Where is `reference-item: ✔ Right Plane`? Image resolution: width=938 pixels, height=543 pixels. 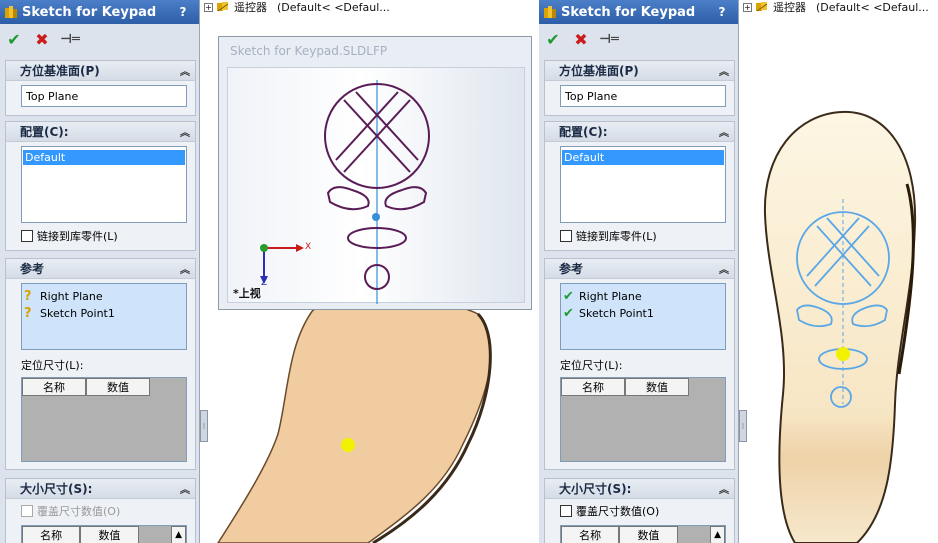 reference-item: ✔ Right Plane is located at coordinates (643, 296).